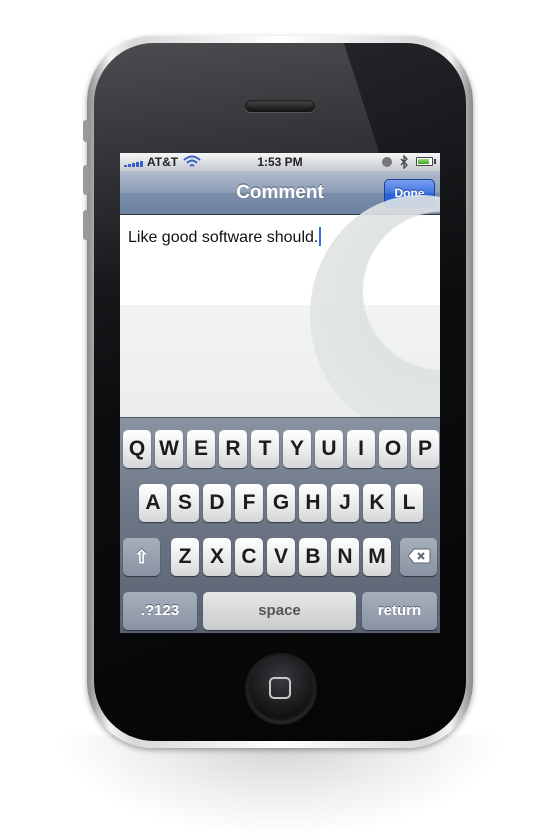 The width and height of the screenshot is (560, 840). I want to click on status-bar: AT&T 1:53 PM, so click(280, 162).